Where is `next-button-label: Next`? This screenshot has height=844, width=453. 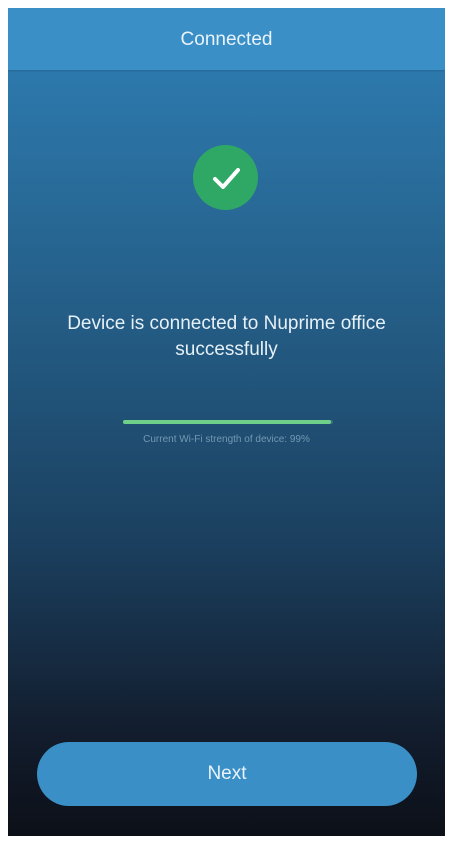 next-button-label: Next is located at coordinates (227, 773).